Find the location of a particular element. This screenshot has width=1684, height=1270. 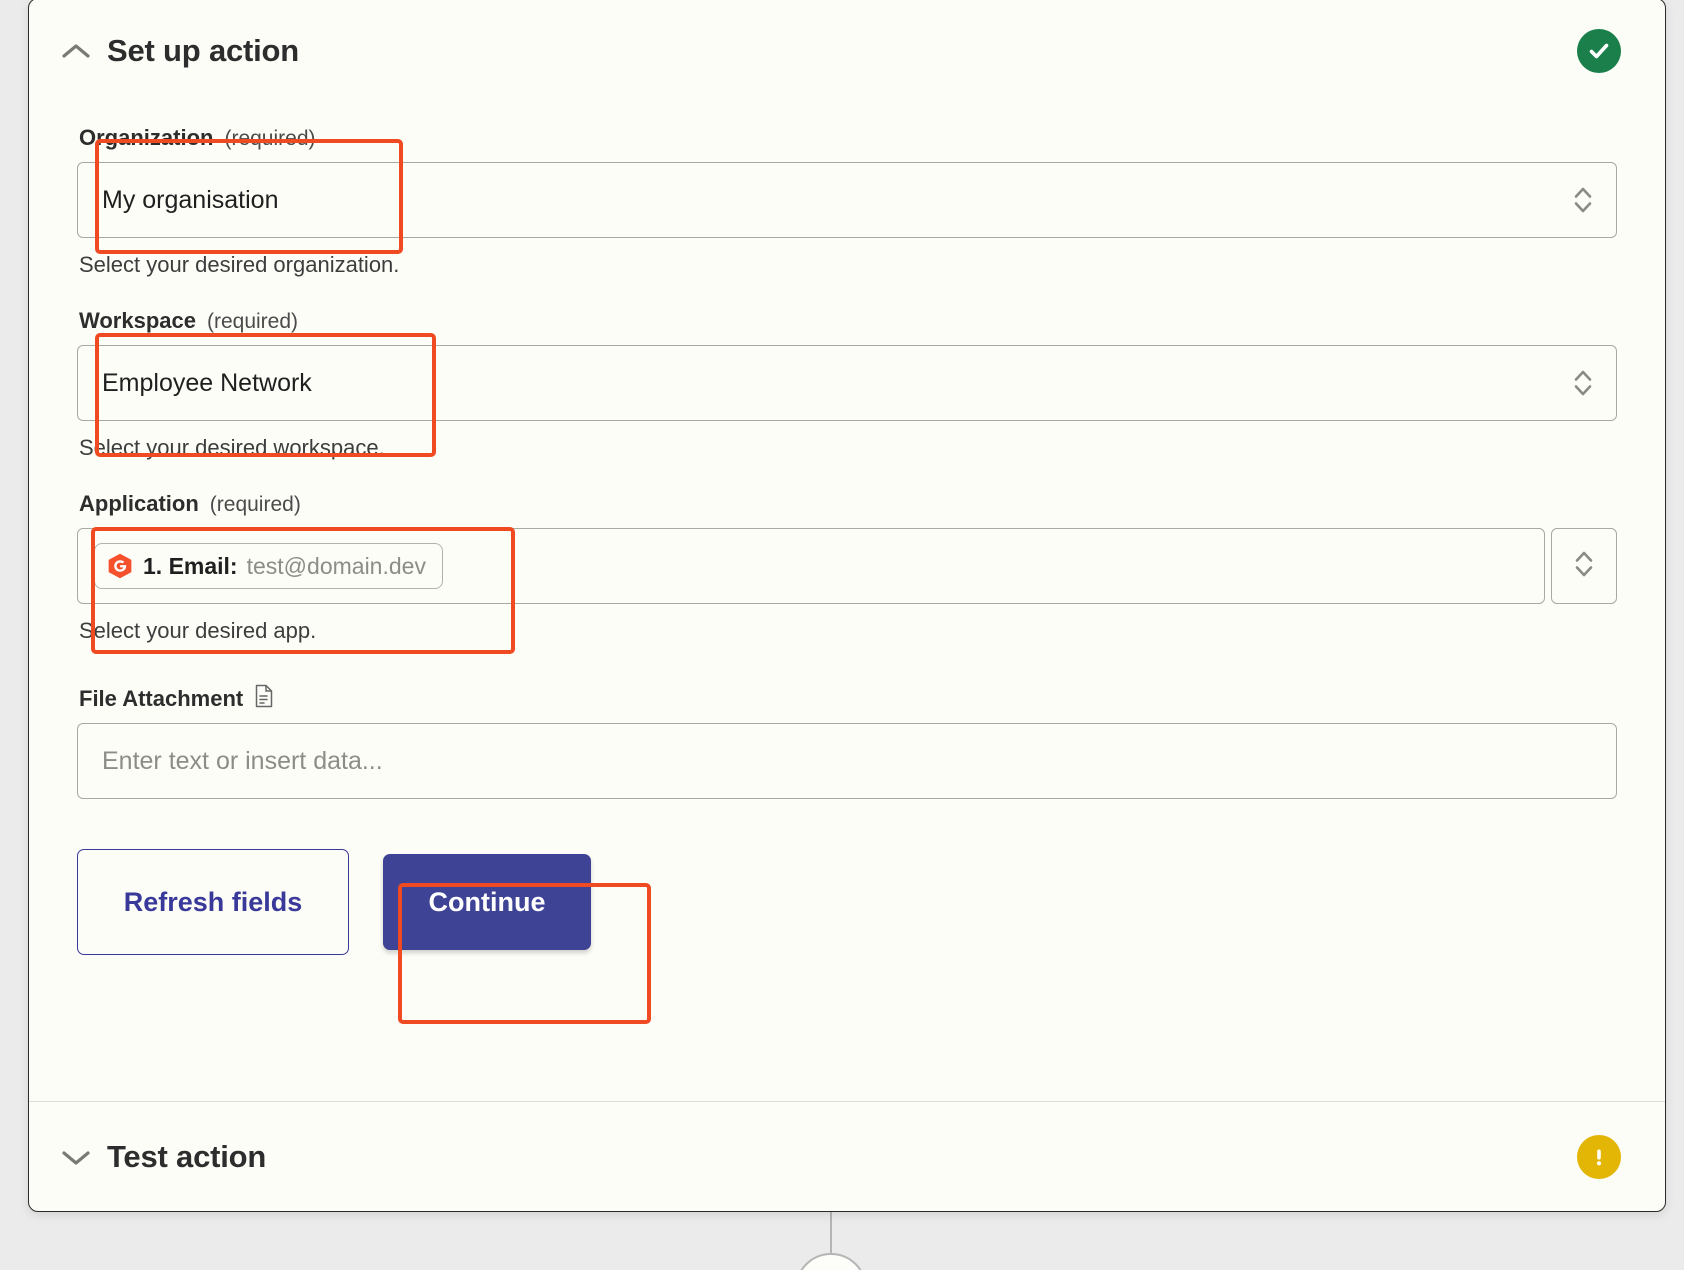

application-select: 1. Email: test@domain.dev is located at coordinates (847, 566).